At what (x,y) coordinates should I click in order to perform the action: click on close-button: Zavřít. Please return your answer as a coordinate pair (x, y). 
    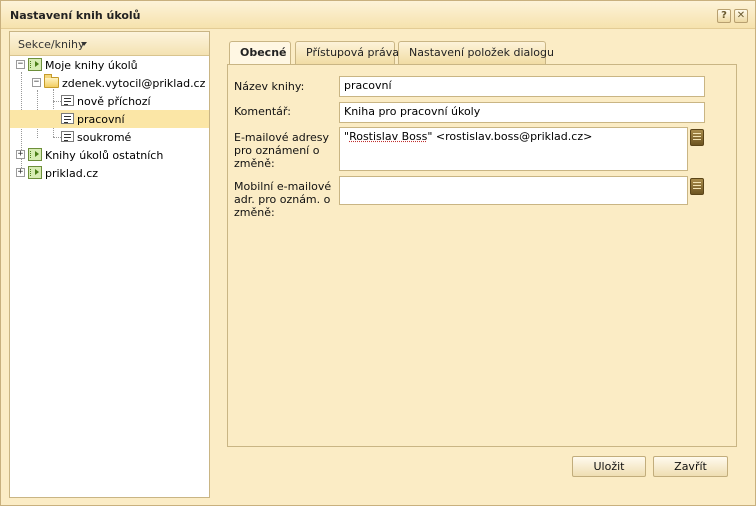
    Looking at the image, I should click on (690, 466).